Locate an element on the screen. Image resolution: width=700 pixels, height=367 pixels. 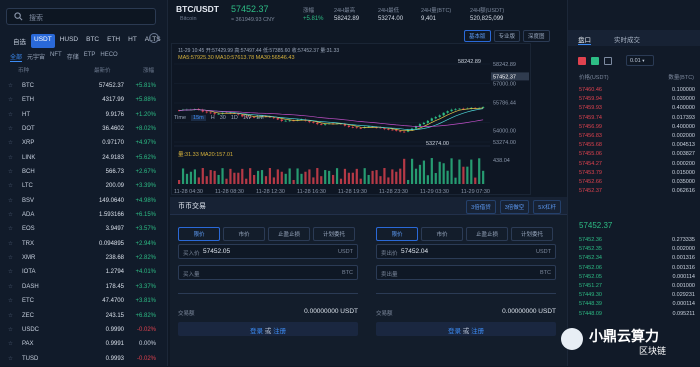
category-tab-0: 全部 is located at coordinates (16, 57).